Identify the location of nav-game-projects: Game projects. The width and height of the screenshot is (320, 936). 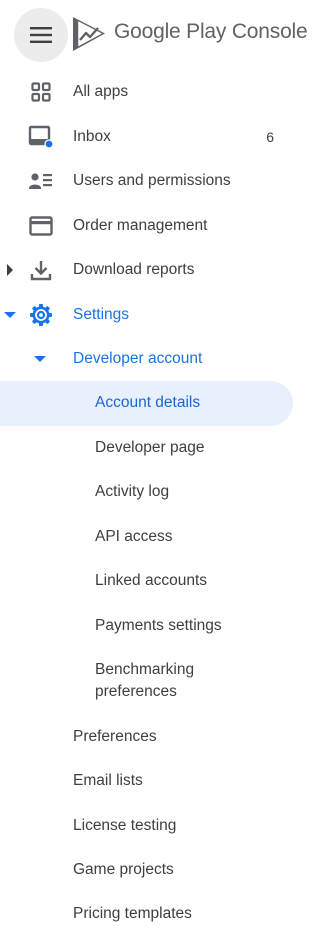
(155, 870).